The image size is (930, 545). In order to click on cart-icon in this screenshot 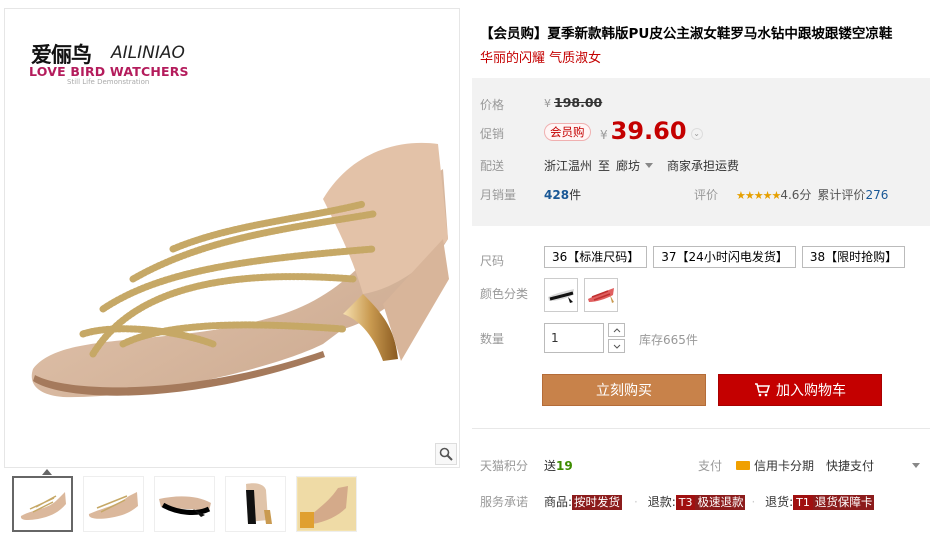, I will do `click(762, 390)`.